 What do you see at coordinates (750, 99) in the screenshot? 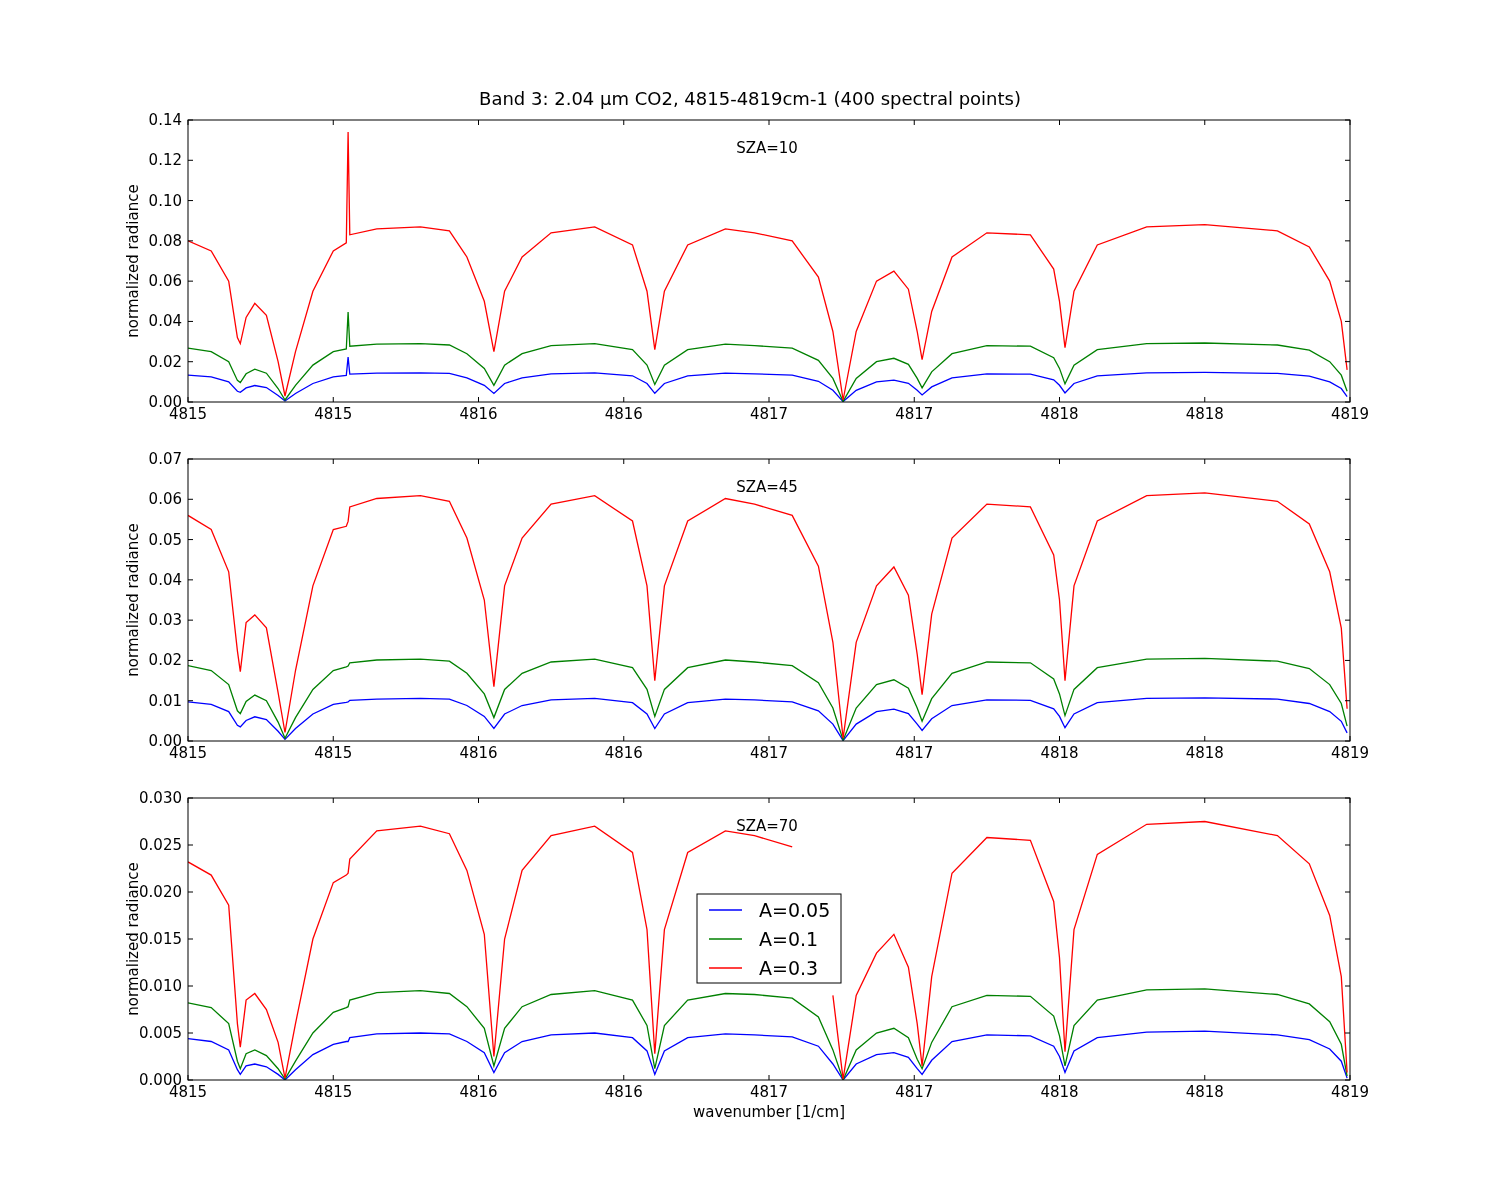
I see `figure-title: Band 3: 2.04 μm CO2, 4815-4819cm-1 (400 spectral points)` at bounding box center [750, 99].